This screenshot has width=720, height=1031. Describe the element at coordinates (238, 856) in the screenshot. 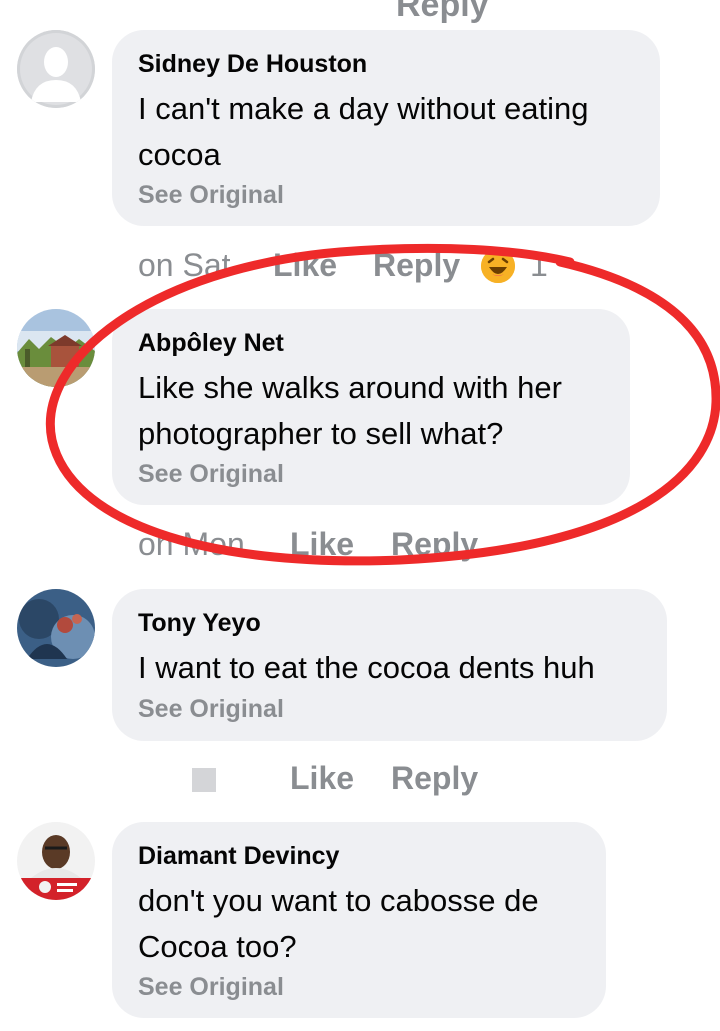

I see `comment-author: Diamant Devincy` at that location.